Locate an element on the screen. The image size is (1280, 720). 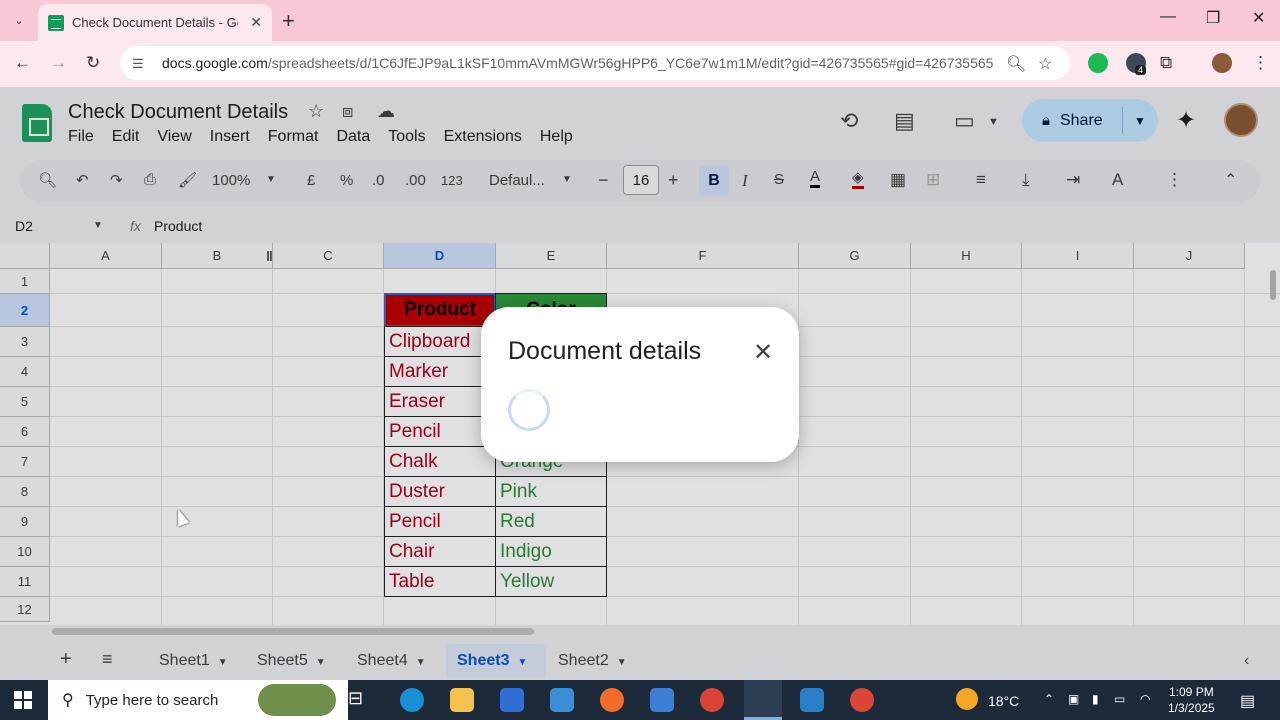
tab-title: Check Document Details - Goo is located at coordinates (155, 22).